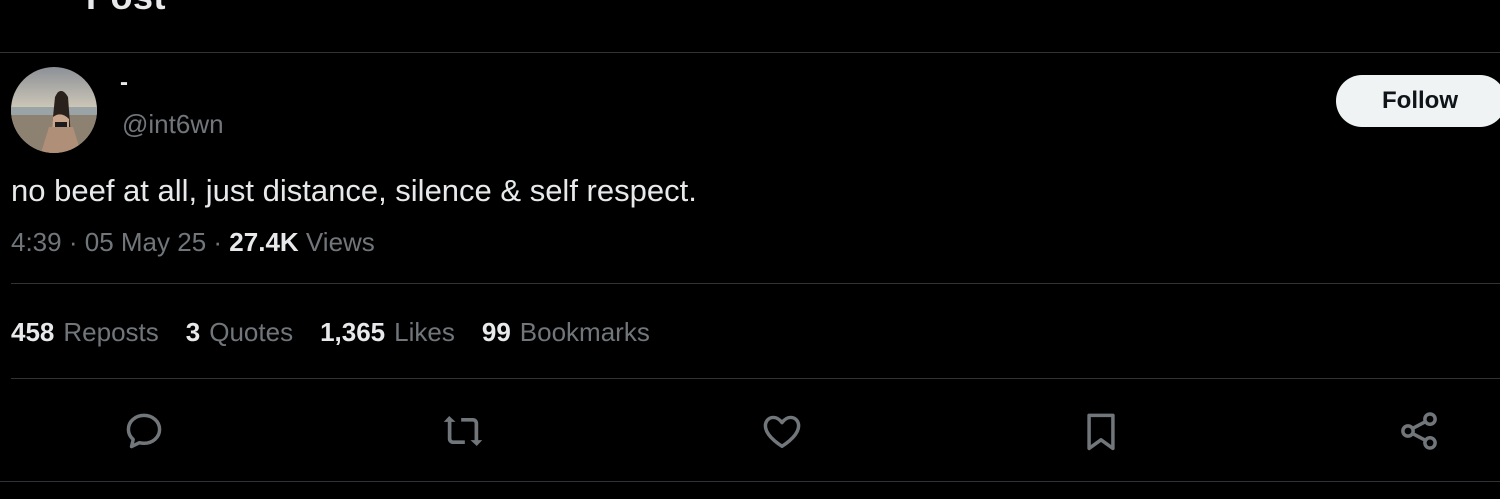 The height and width of the screenshot is (499, 1500). What do you see at coordinates (387, 332) in the screenshot?
I see `likes-stat: 1,365 Likes` at bounding box center [387, 332].